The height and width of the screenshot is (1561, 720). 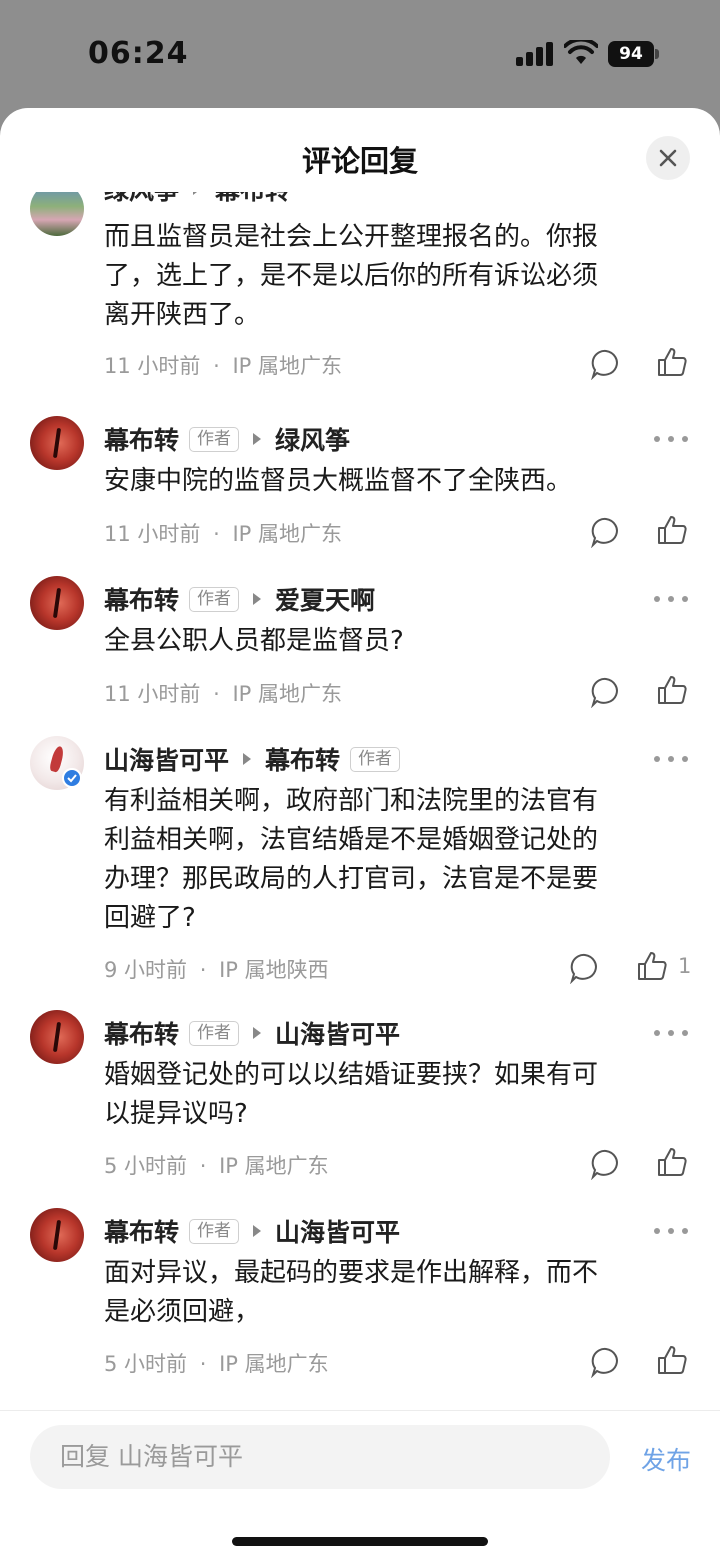 I want to click on reply-target-name: 爱夏天啊, so click(x=325, y=599).